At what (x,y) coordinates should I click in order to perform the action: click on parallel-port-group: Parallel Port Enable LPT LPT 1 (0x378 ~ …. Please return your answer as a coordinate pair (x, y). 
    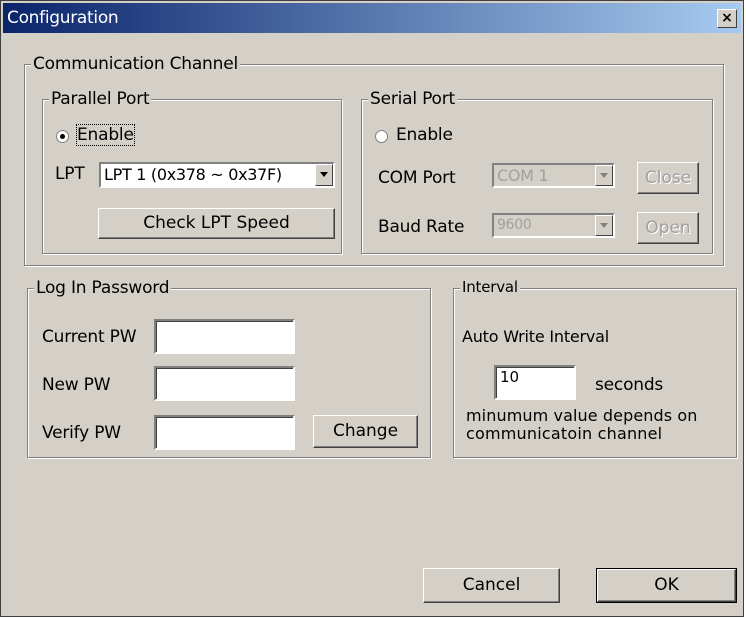
    Looking at the image, I should click on (192, 171).